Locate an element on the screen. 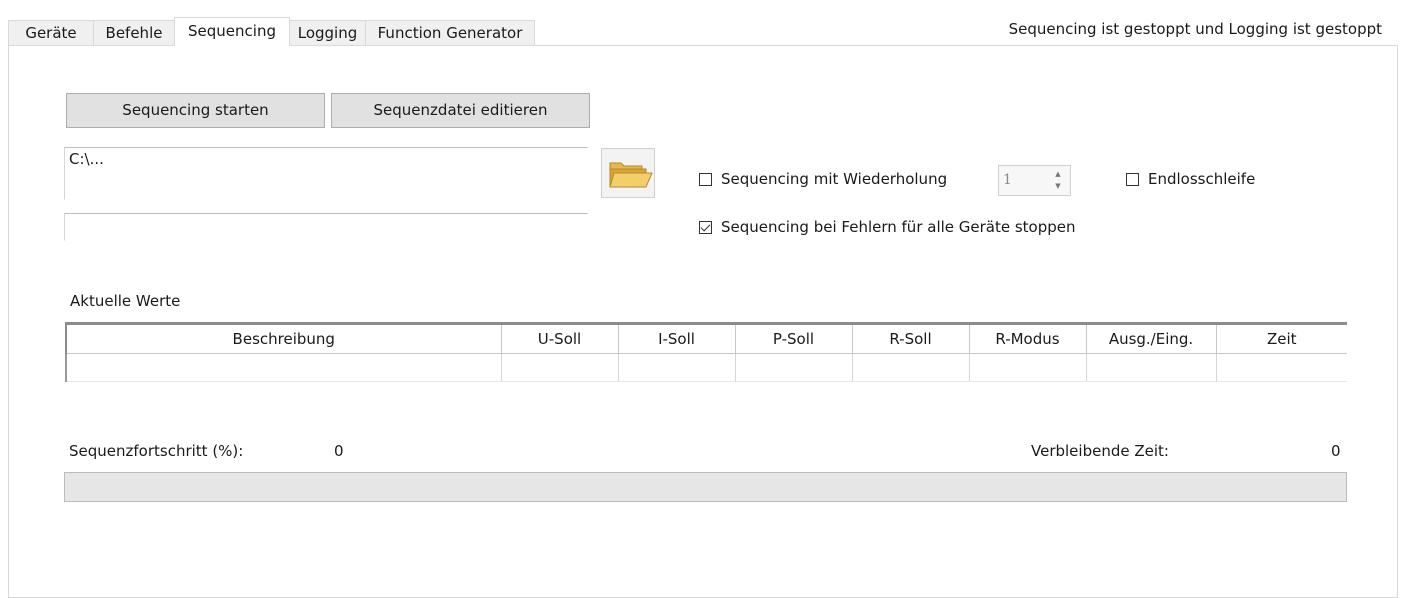 The width and height of the screenshot is (1410, 598). current-values-title: Aktuelle Werte is located at coordinates (125, 301).